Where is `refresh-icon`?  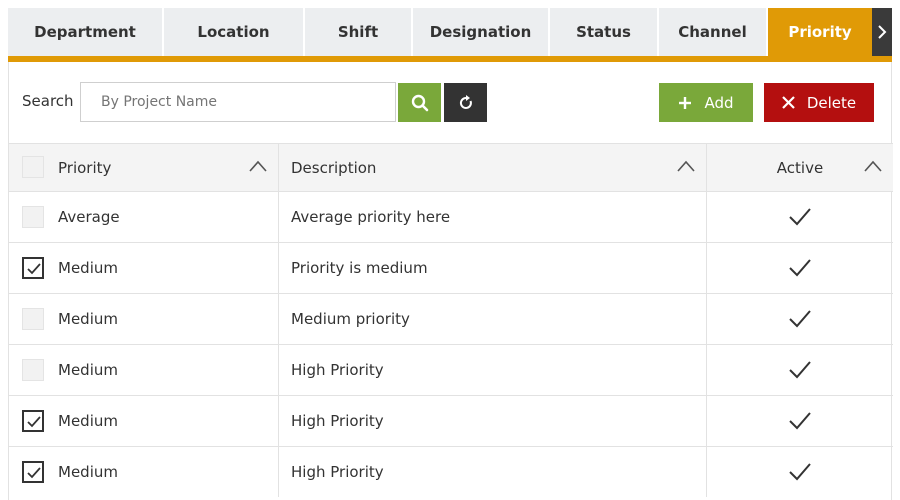 refresh-icon is located at coordinates (465, 101).